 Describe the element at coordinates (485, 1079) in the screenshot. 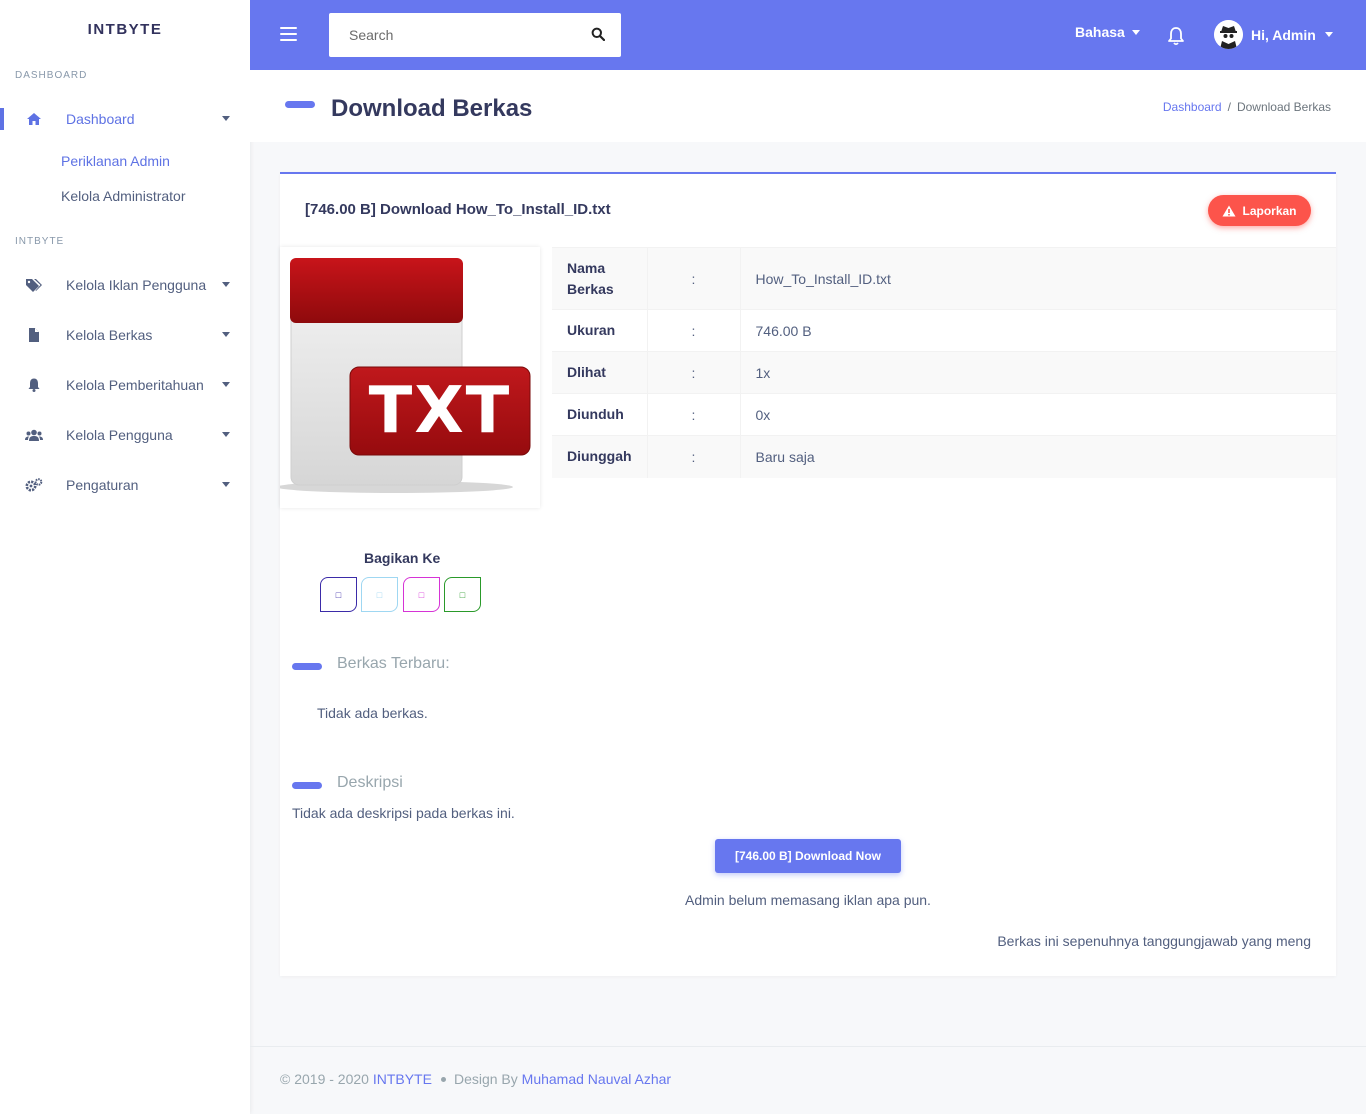

I see `footer-design-by: Design By` at that location.